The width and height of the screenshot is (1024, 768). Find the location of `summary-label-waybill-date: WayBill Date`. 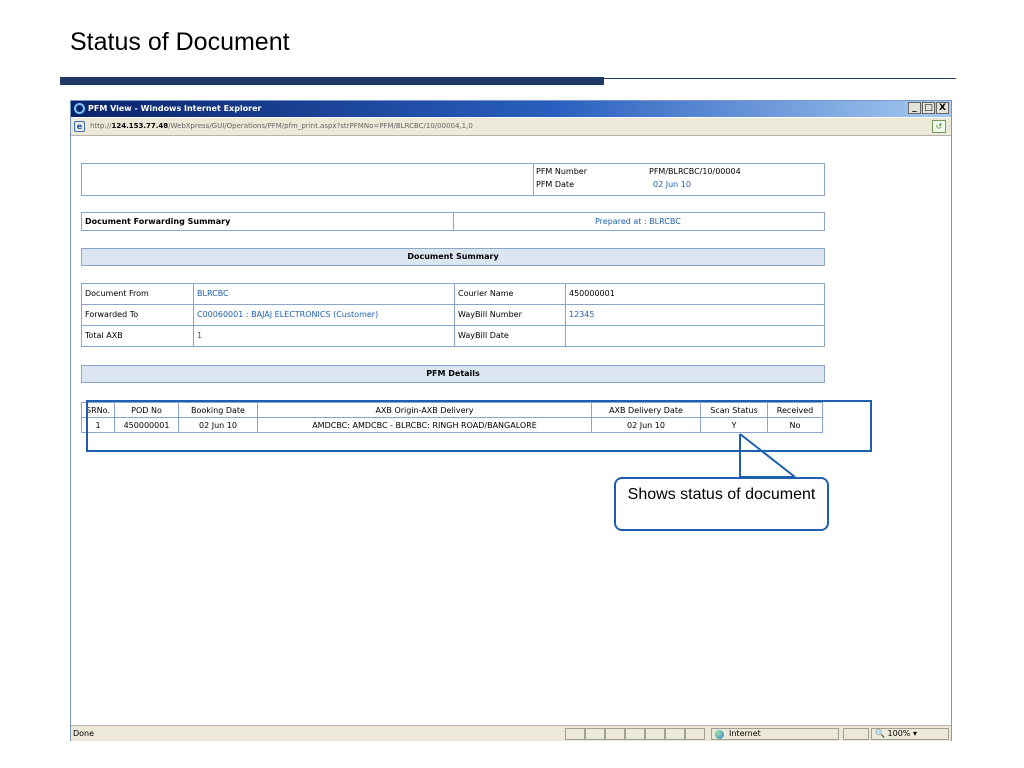

summary-label-waybill-date: WayBill Date is located at coordinates (483, 335).